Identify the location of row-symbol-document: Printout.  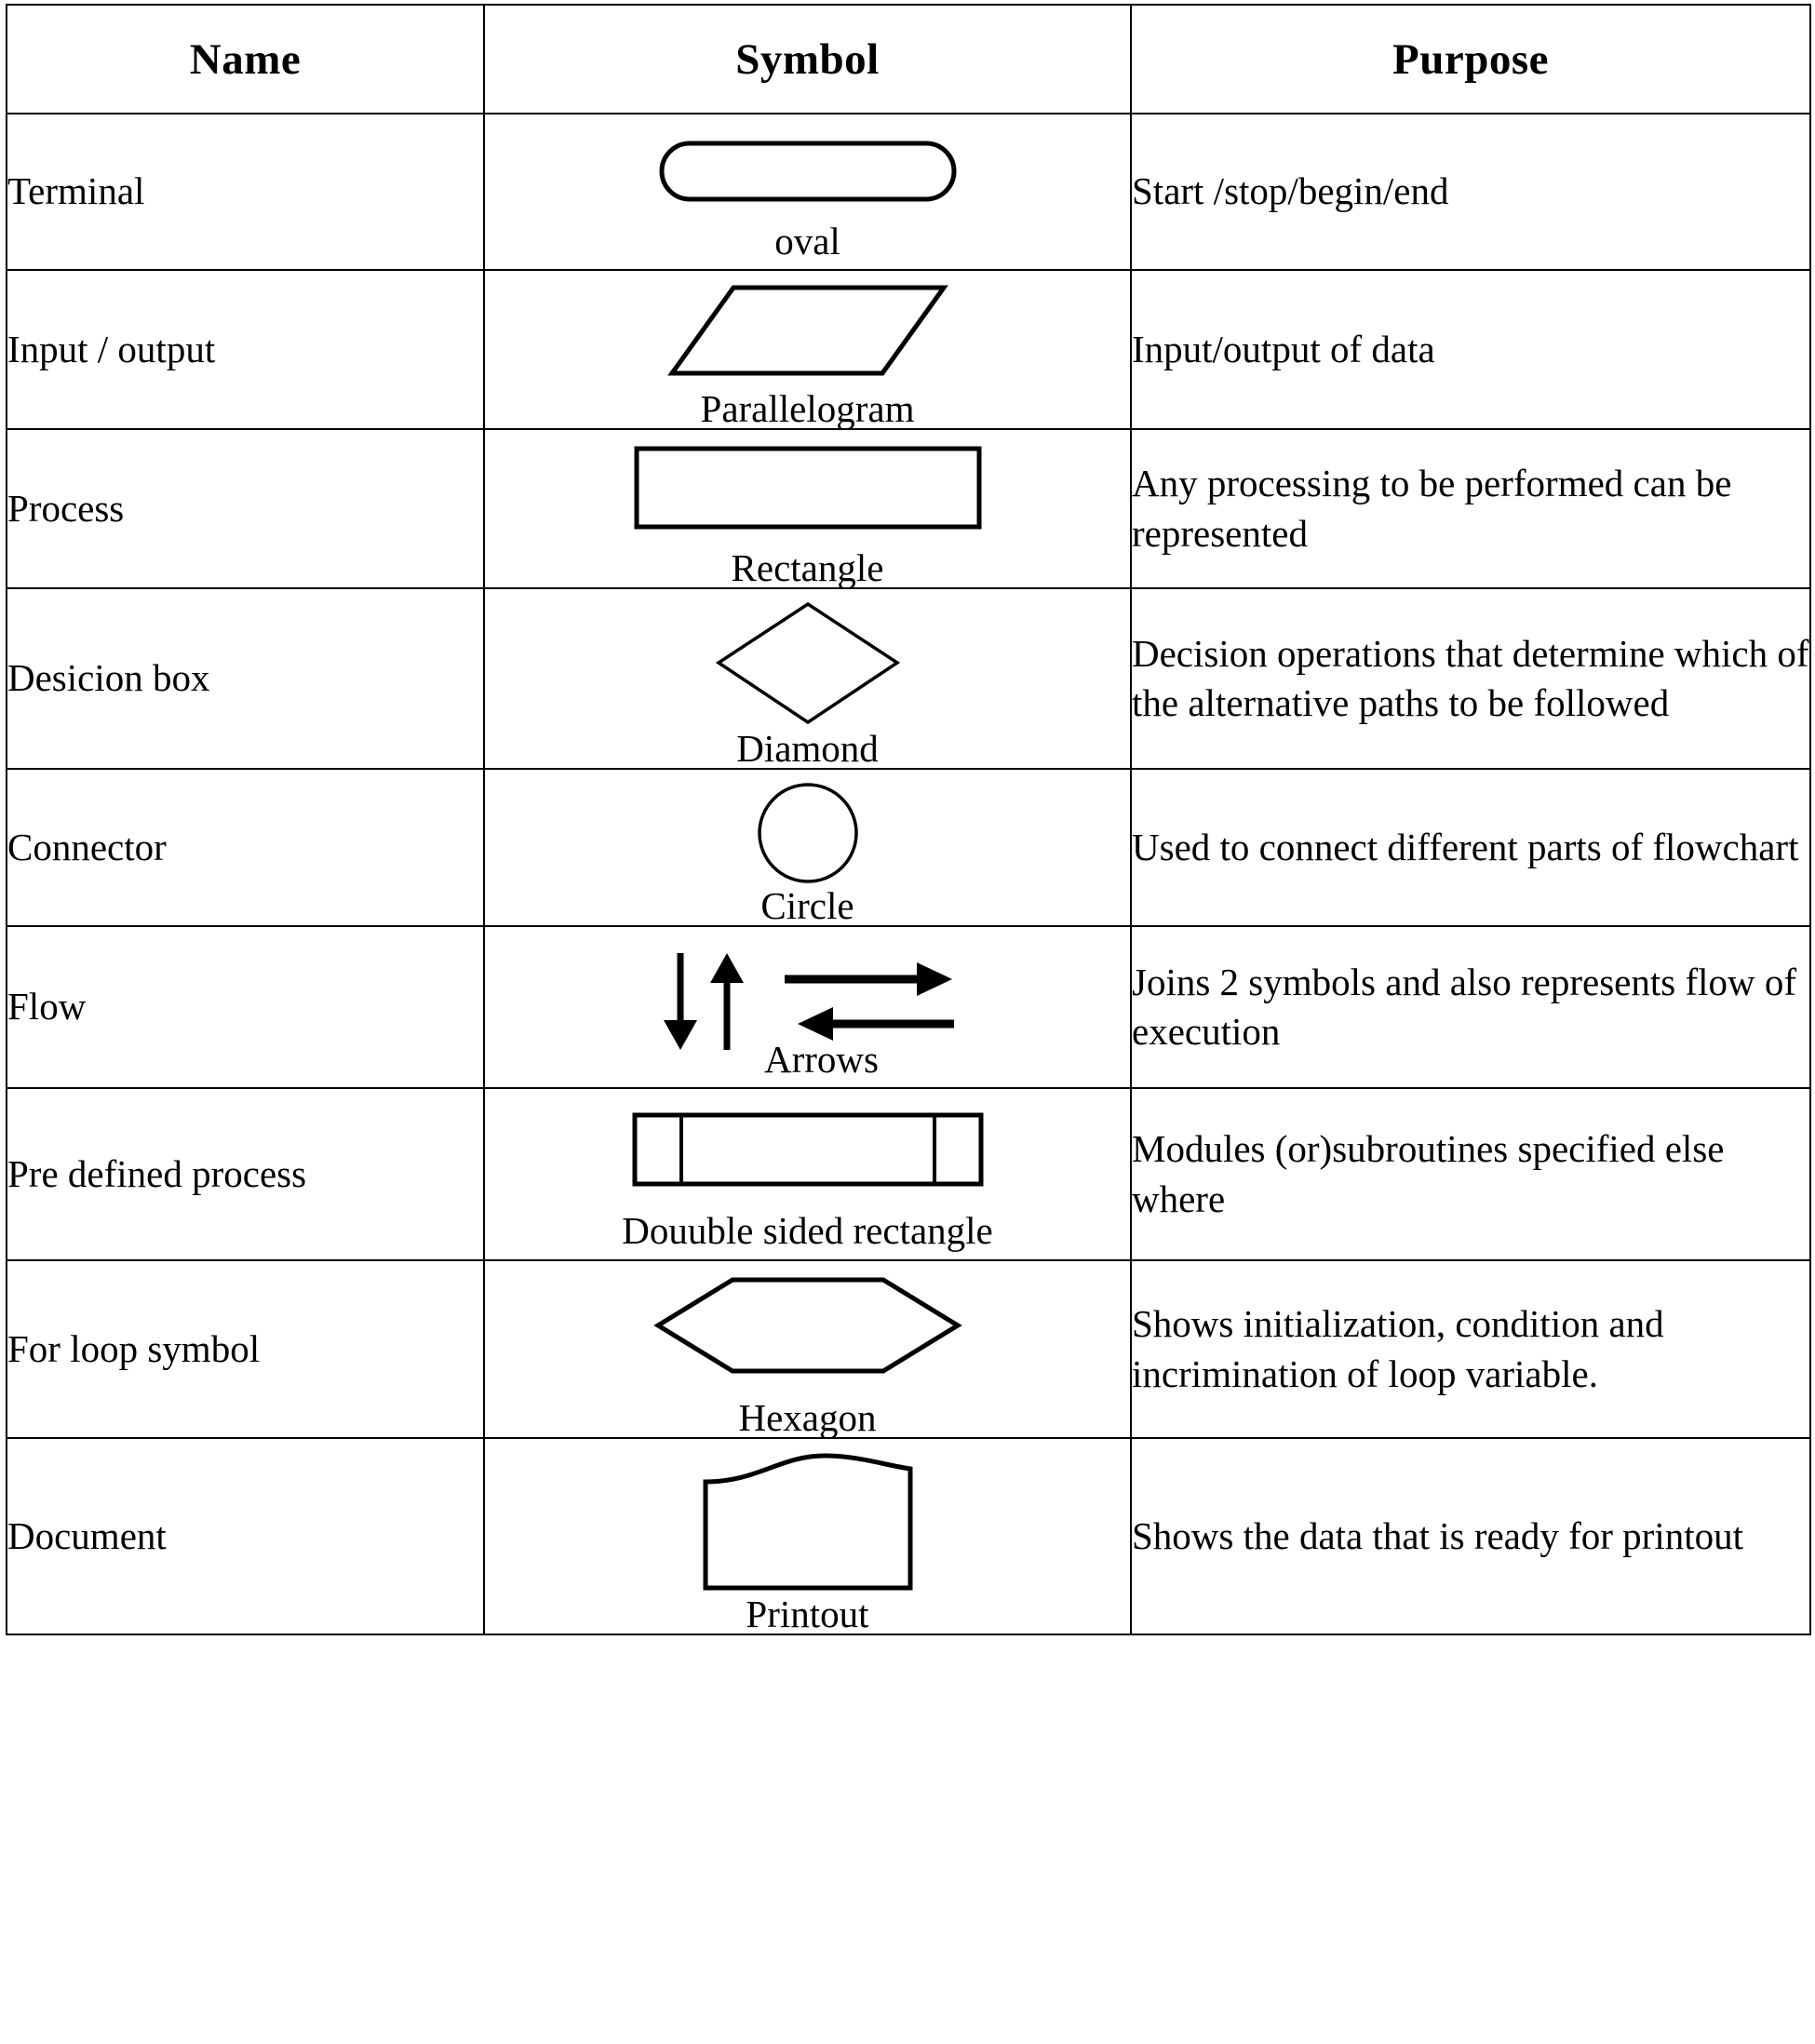
(807, 1536).